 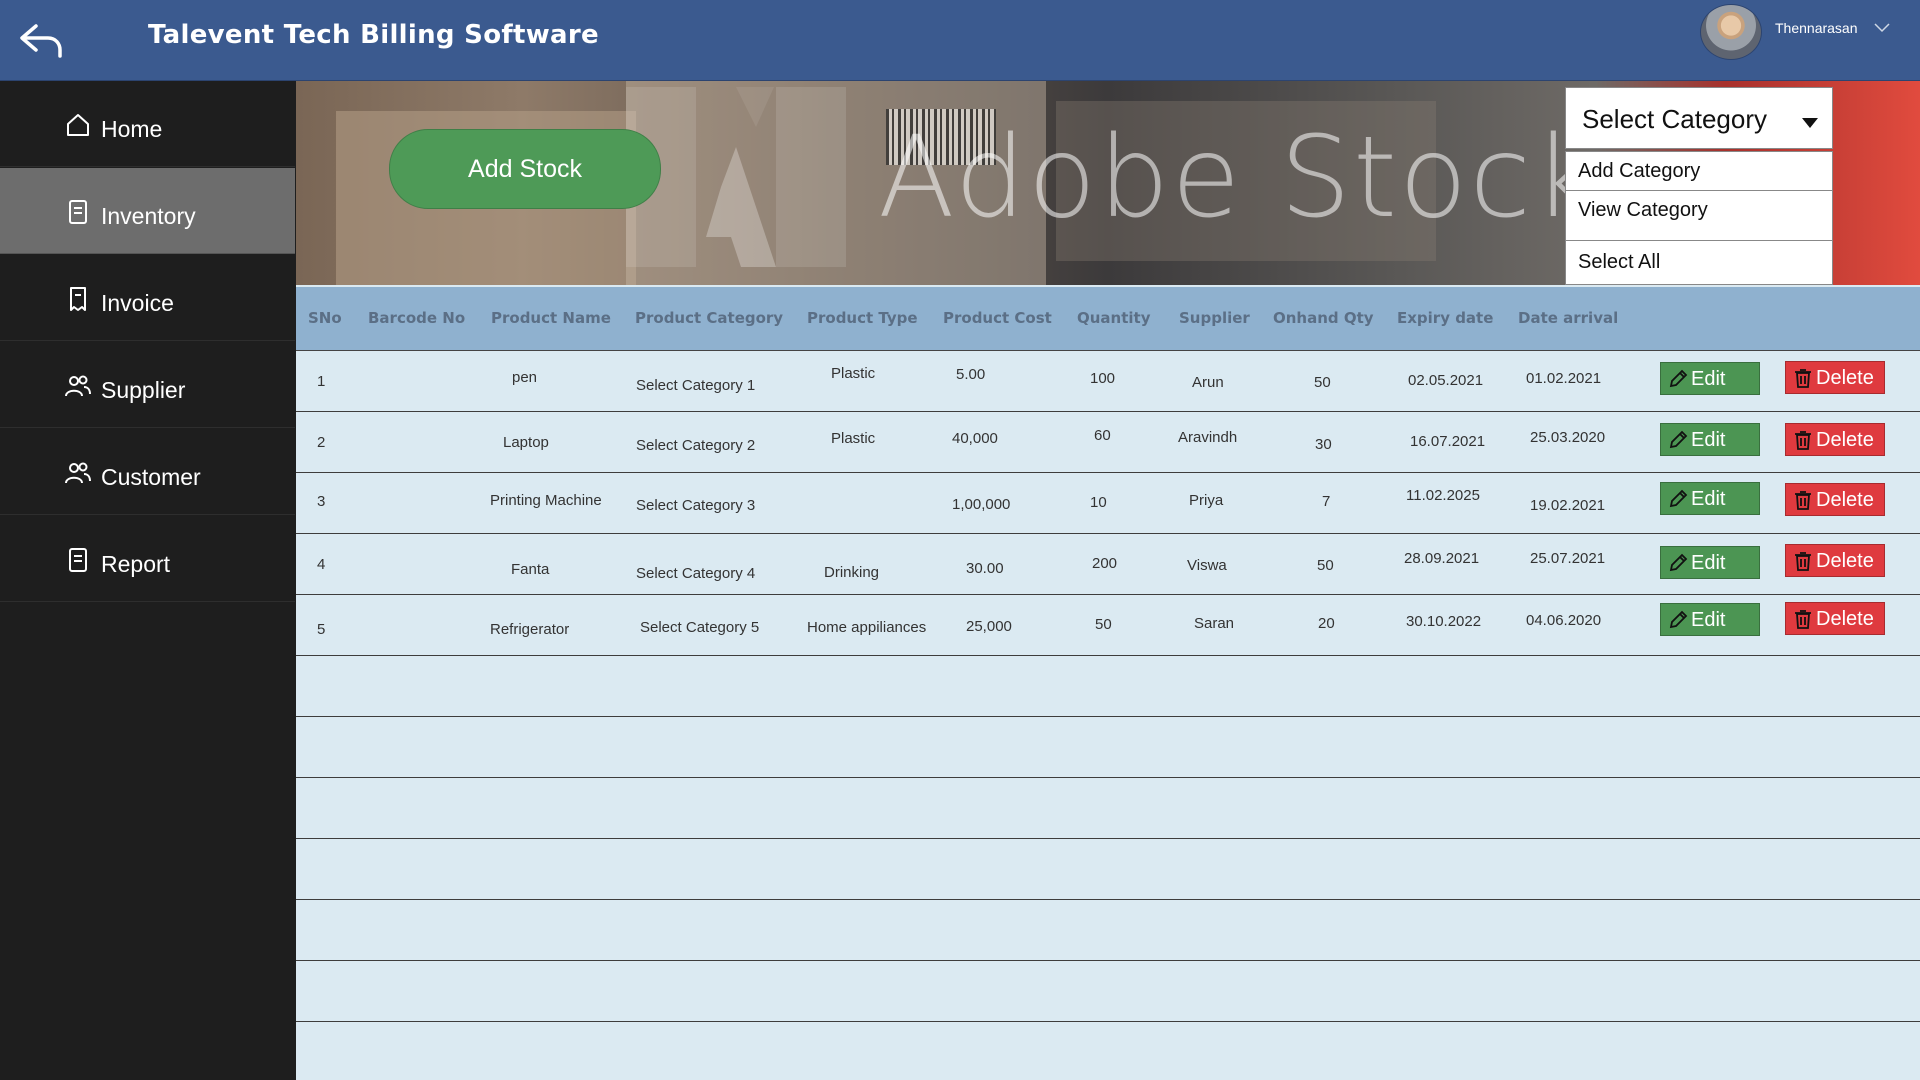 What do you see at coordinates (1568, 505) in the screenshot?
I see `cell-arrival: 19.02.2021` at bounding box center [1568, 505].